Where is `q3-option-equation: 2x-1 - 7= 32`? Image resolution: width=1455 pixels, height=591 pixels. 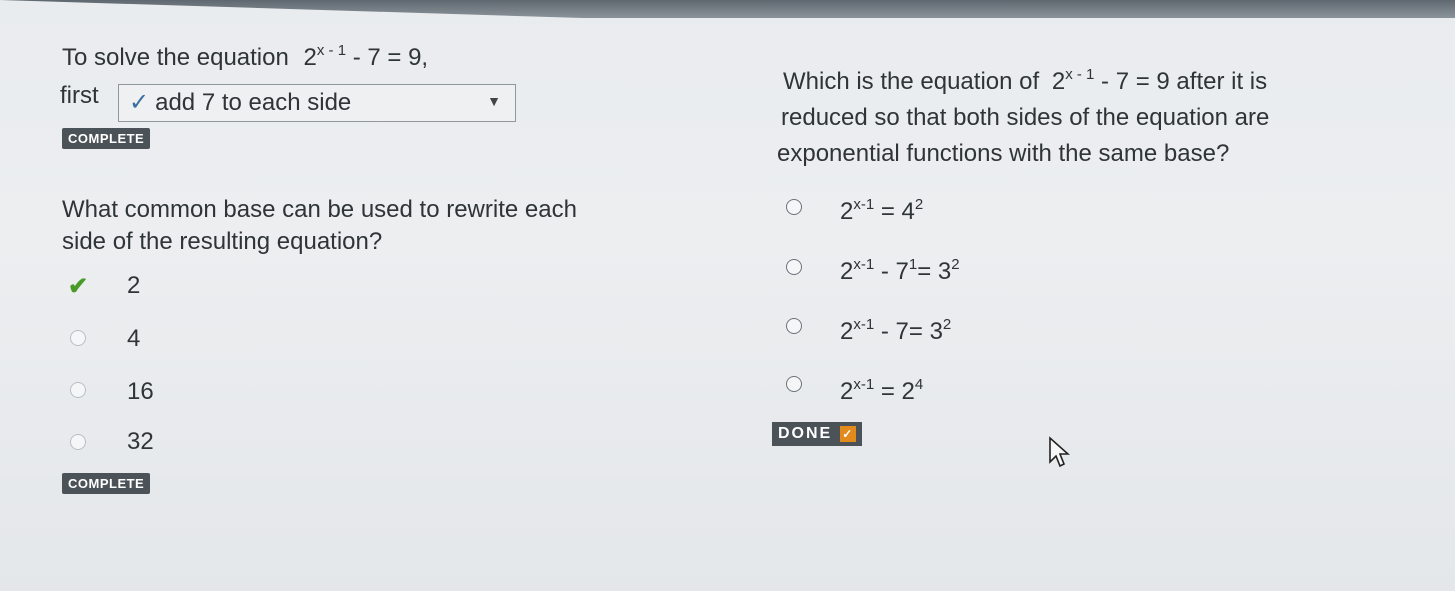
q3-option-equation: 2x-1 - 7= 32 is located at coordinates (895, 331).